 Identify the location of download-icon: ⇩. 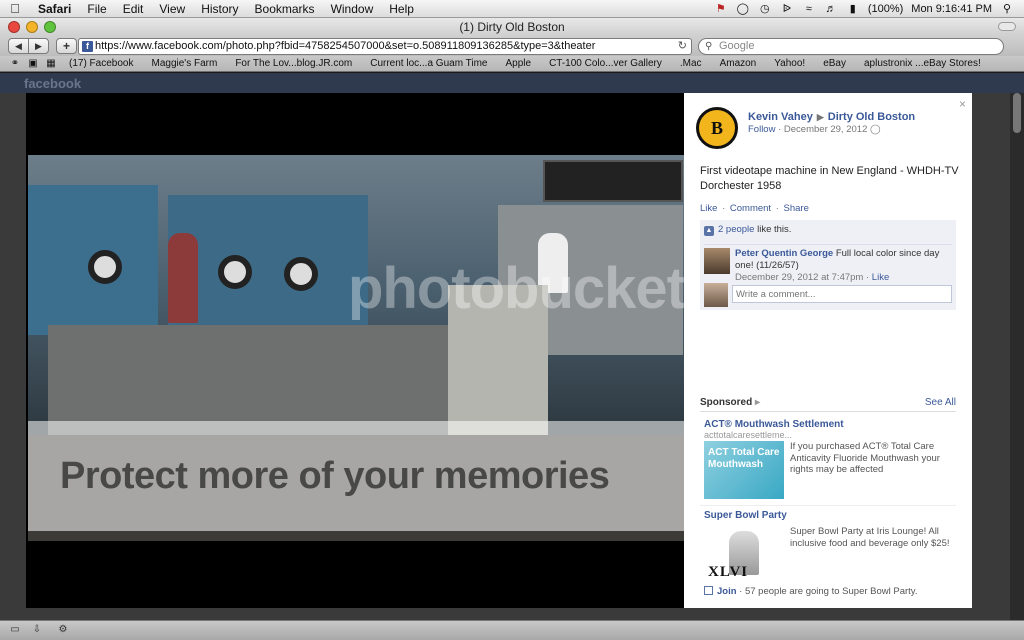
(37, 630).